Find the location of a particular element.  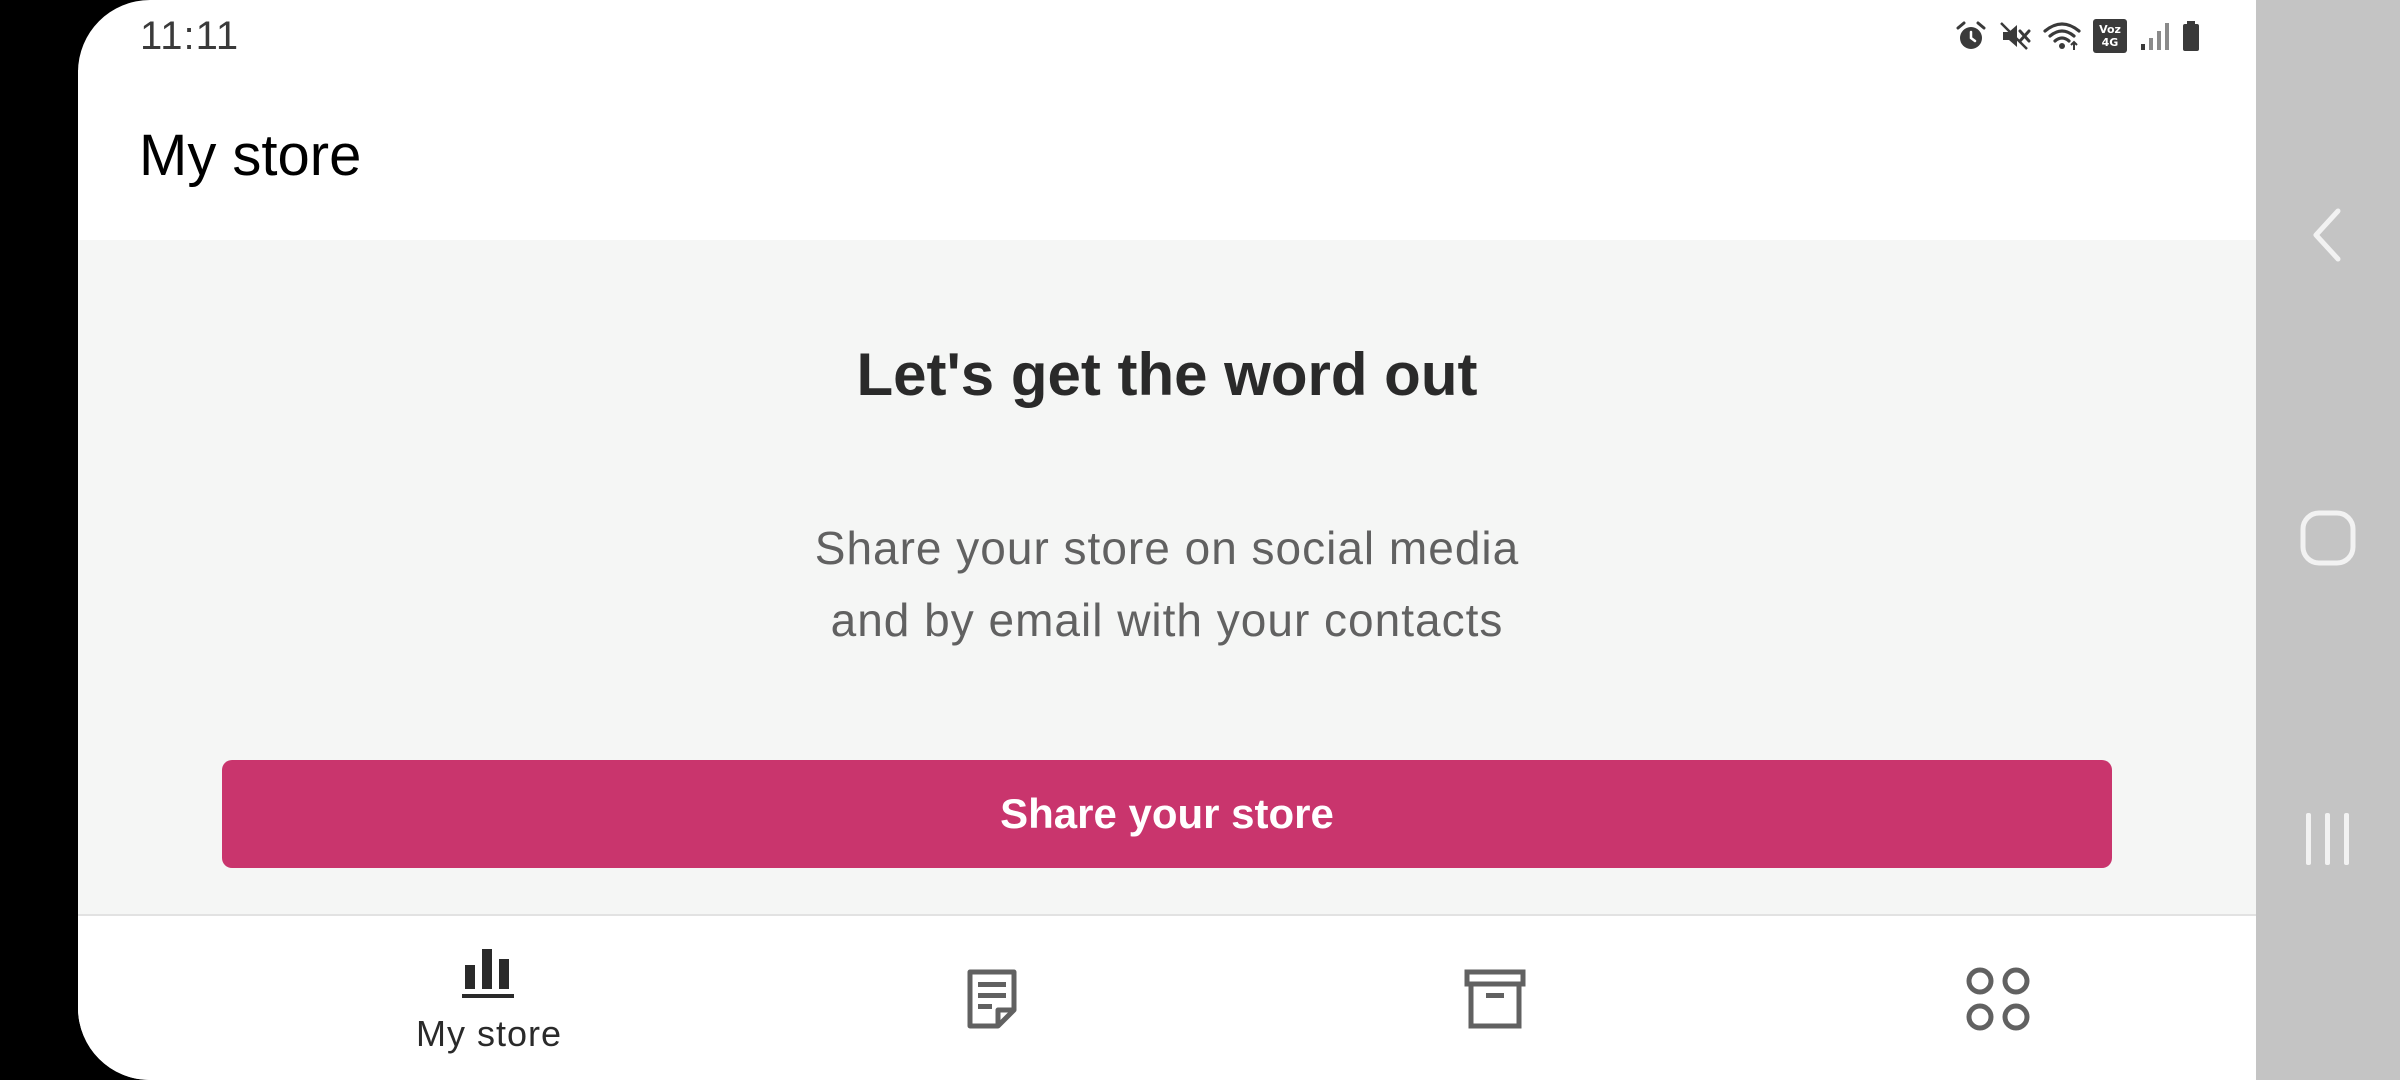

nav-label-my-store: My store is located at coordinates (489, 1033).